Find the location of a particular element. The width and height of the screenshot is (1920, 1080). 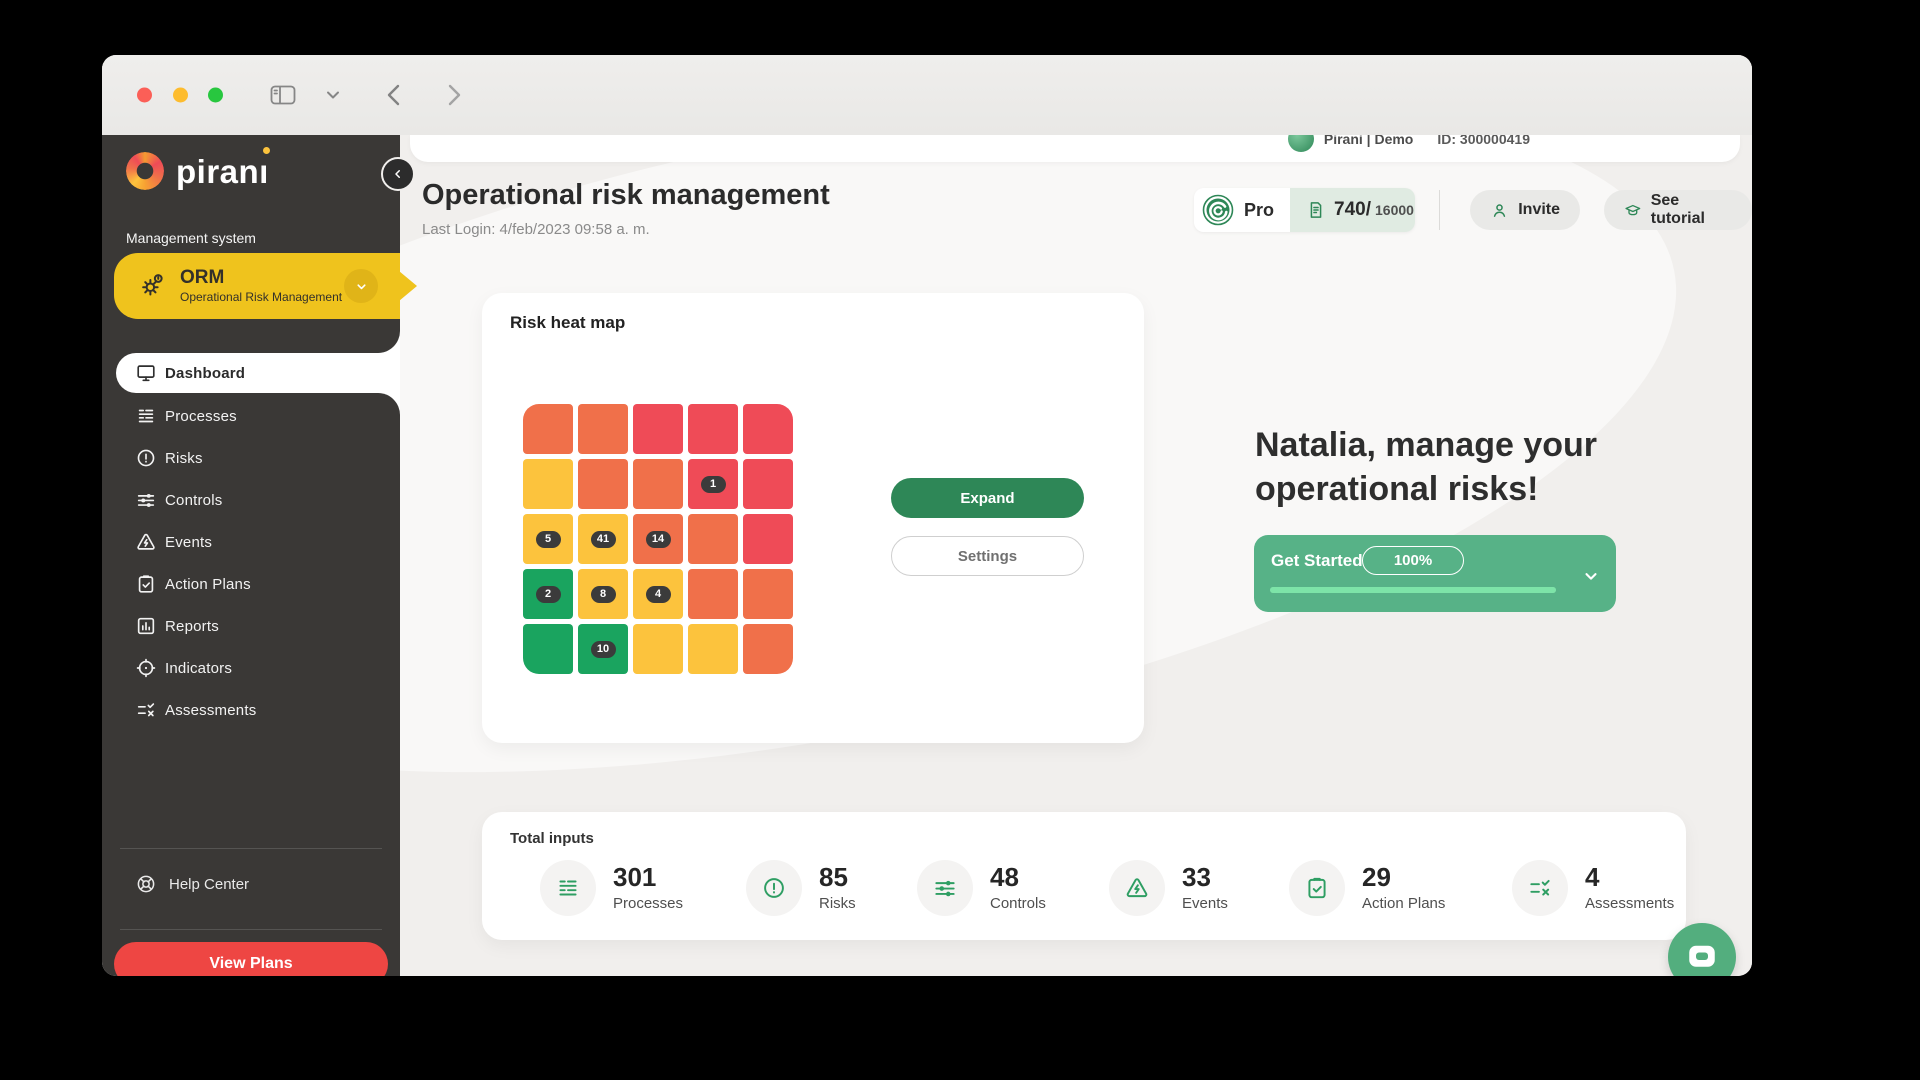

sidebar-item-label: Events is located at coordinates (189, 542).